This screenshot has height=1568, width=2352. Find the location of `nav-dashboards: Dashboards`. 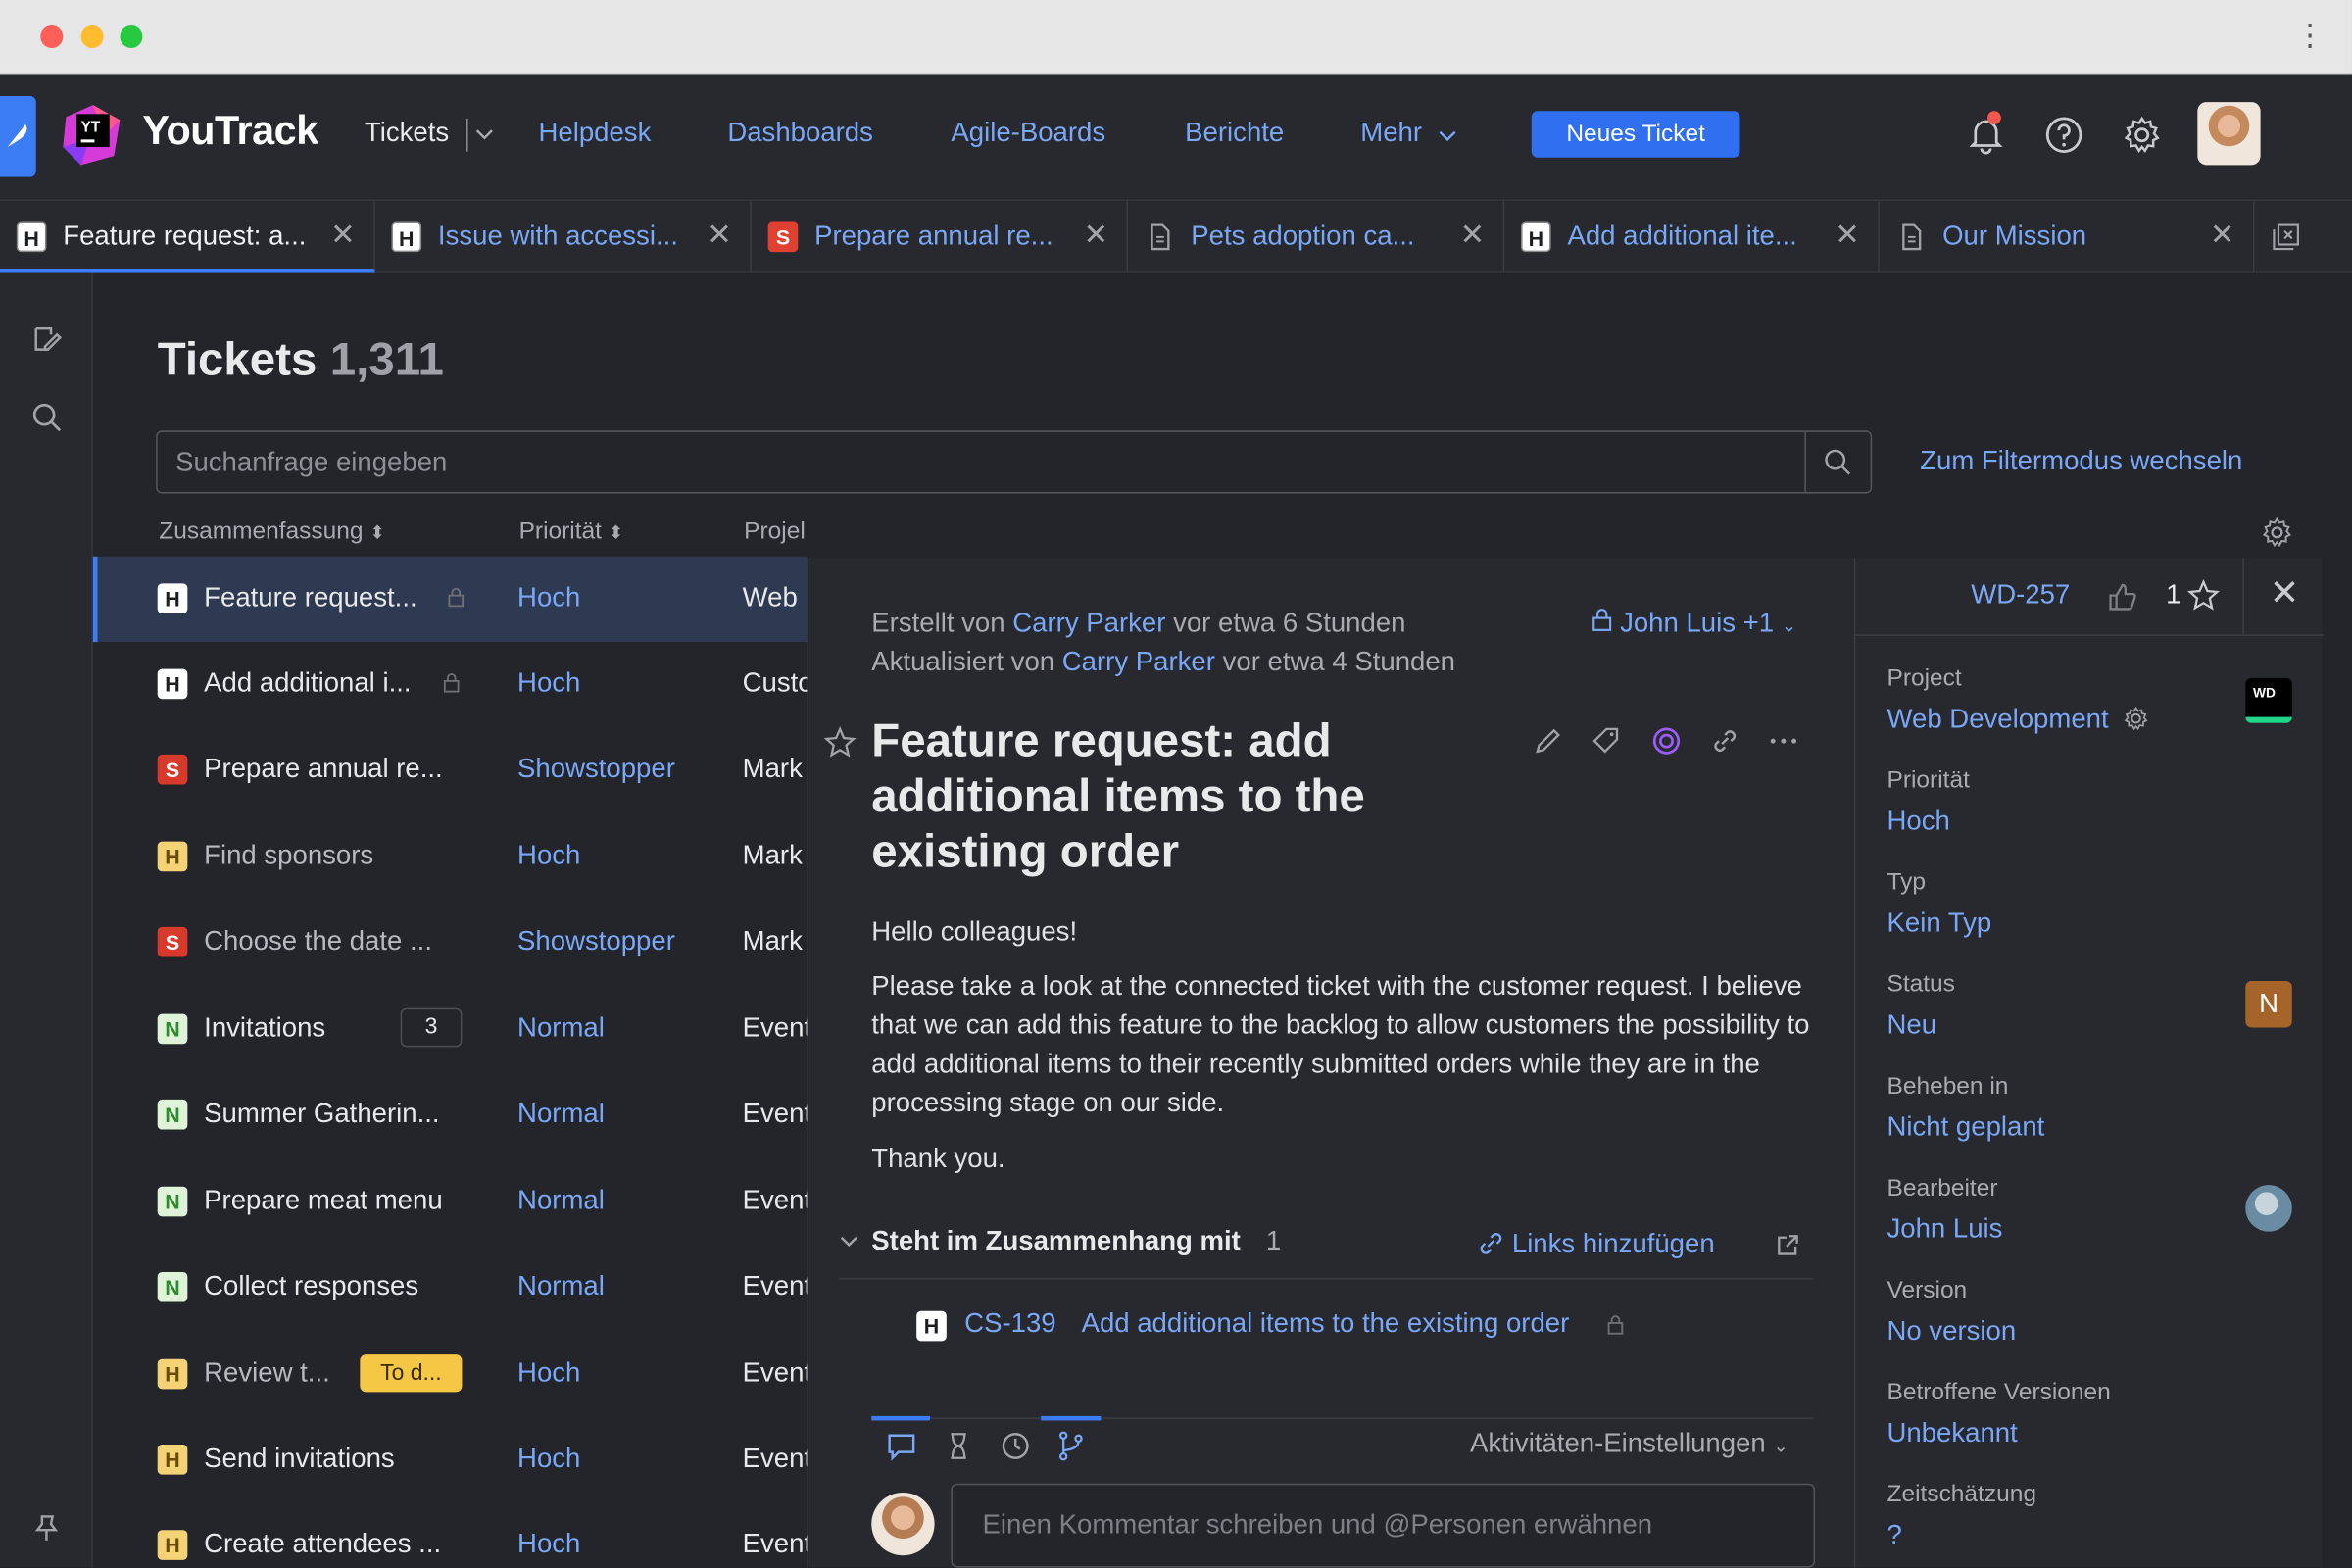

nav-dashboards: Dashboards is located at coordinates (800, 132).